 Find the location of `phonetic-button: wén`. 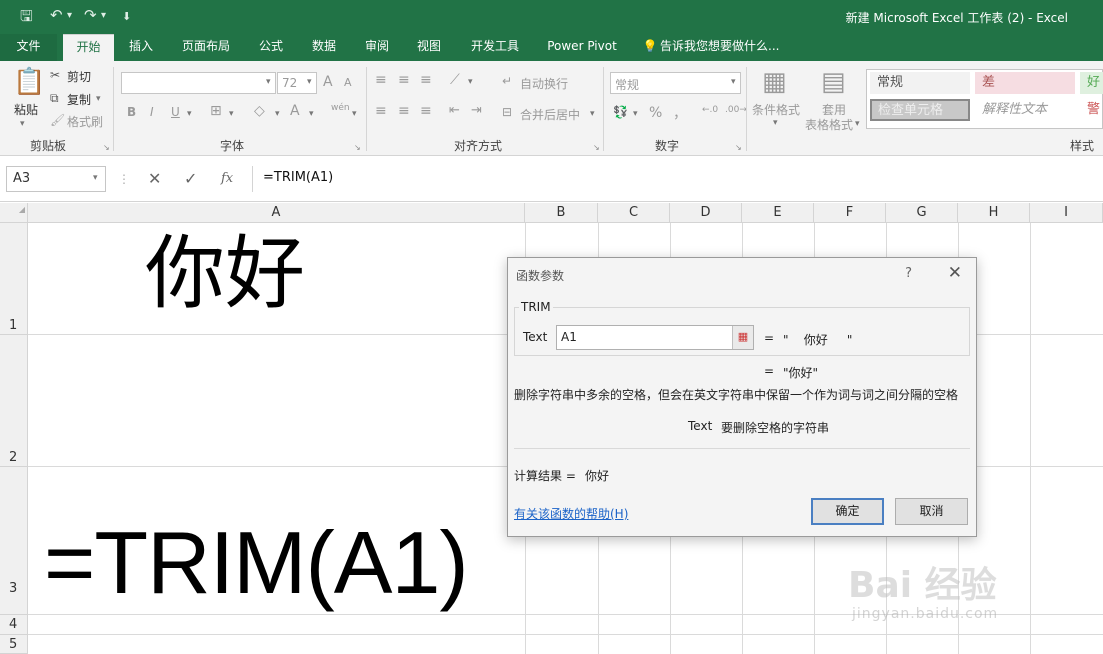

phonetic-button: wén is located at coordinates (340, 108).